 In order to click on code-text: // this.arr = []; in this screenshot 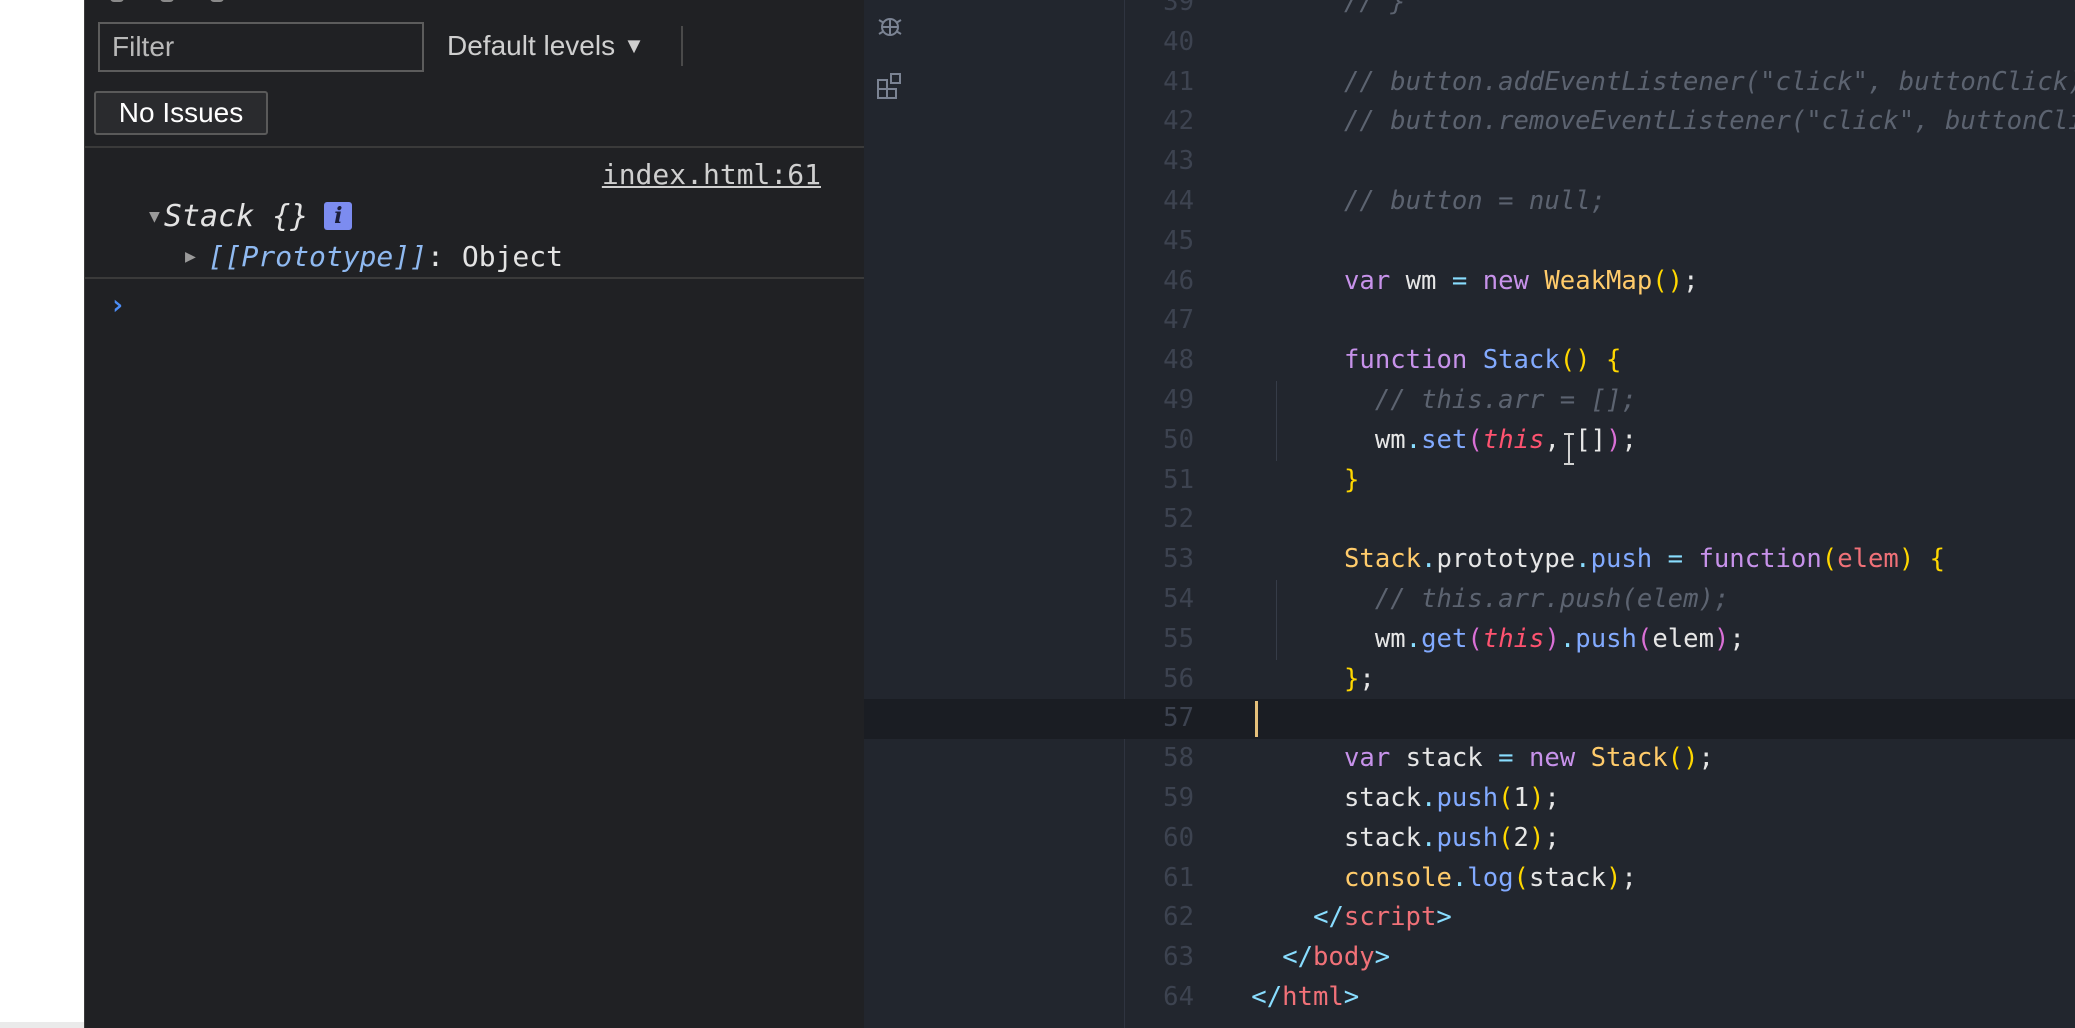, I will do `click(1506, 401)`.